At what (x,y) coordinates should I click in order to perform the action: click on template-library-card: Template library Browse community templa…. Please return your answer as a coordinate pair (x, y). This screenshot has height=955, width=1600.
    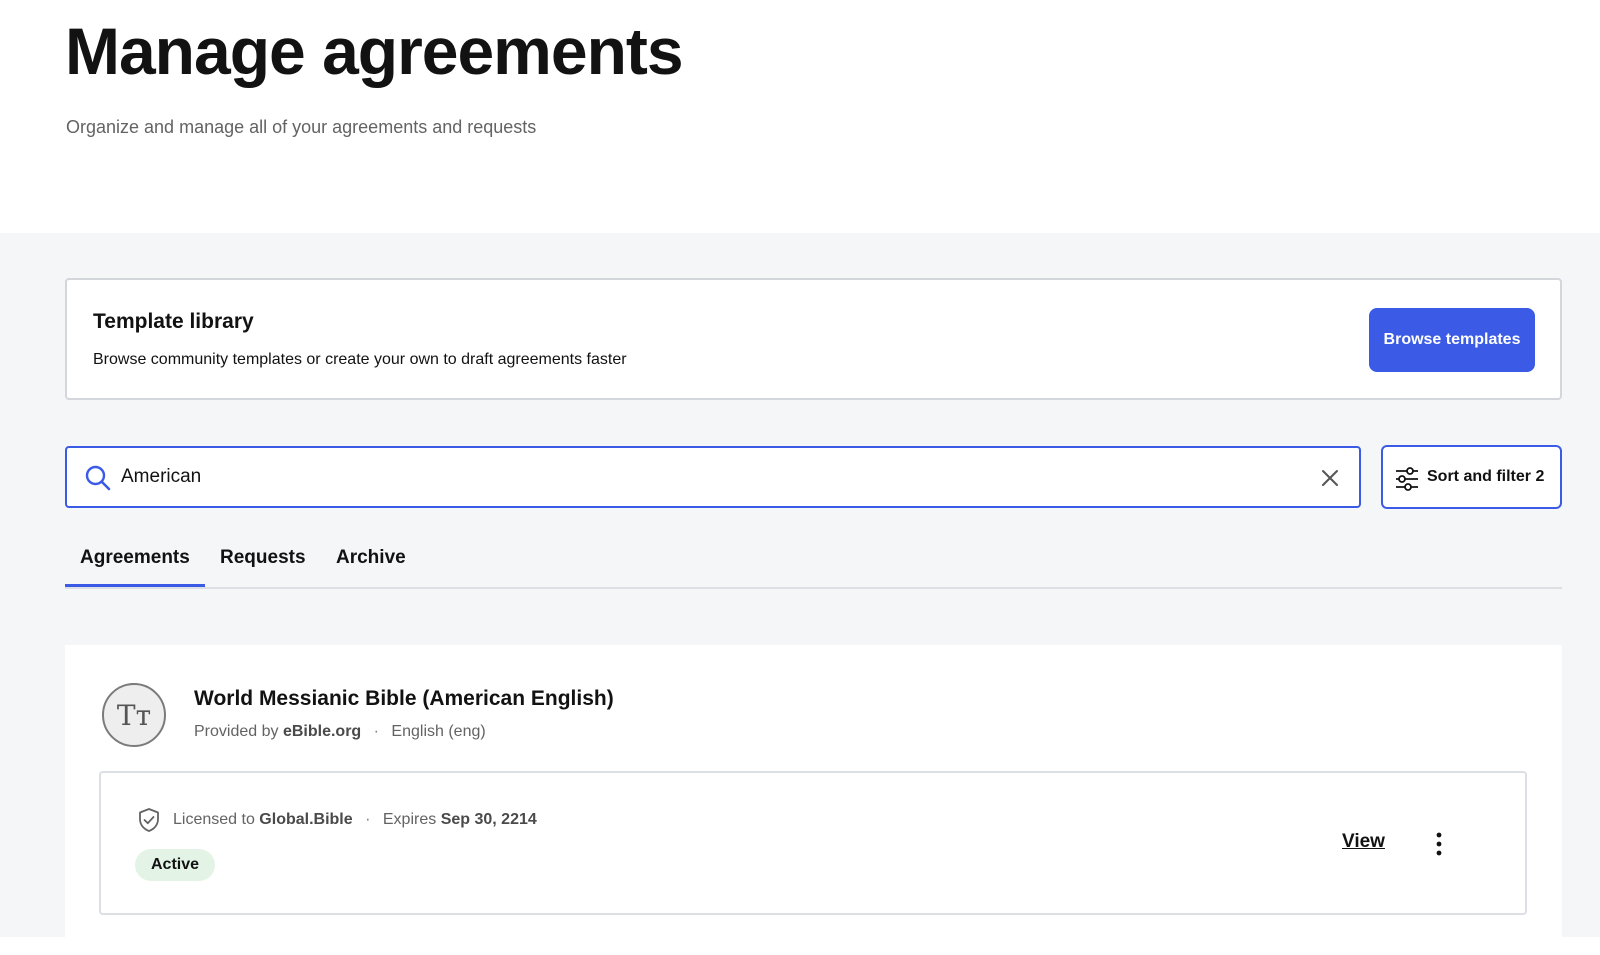
    Looking at the image, I should click on (813, 339).